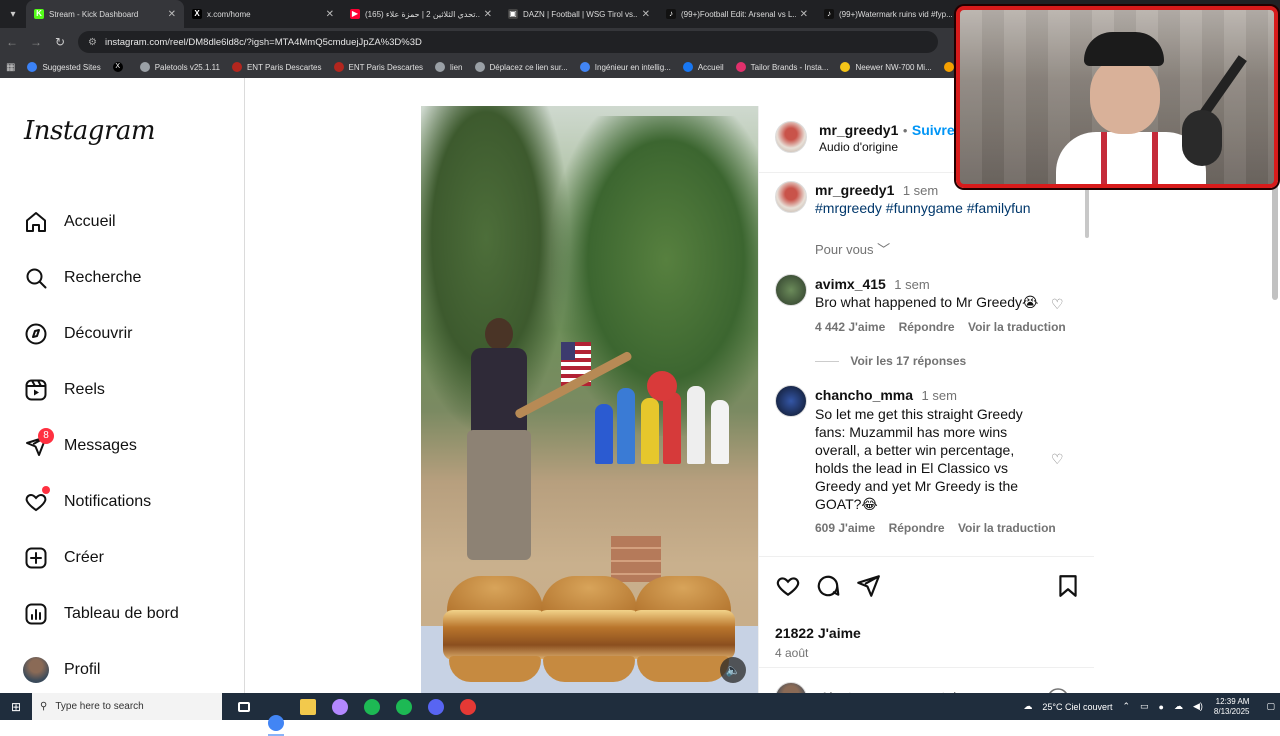 This screenshot has width=1280, height=736. Describe the element at coordinates (828, 586) in the screenshot. I see `comment-bubble-icon` at that location.